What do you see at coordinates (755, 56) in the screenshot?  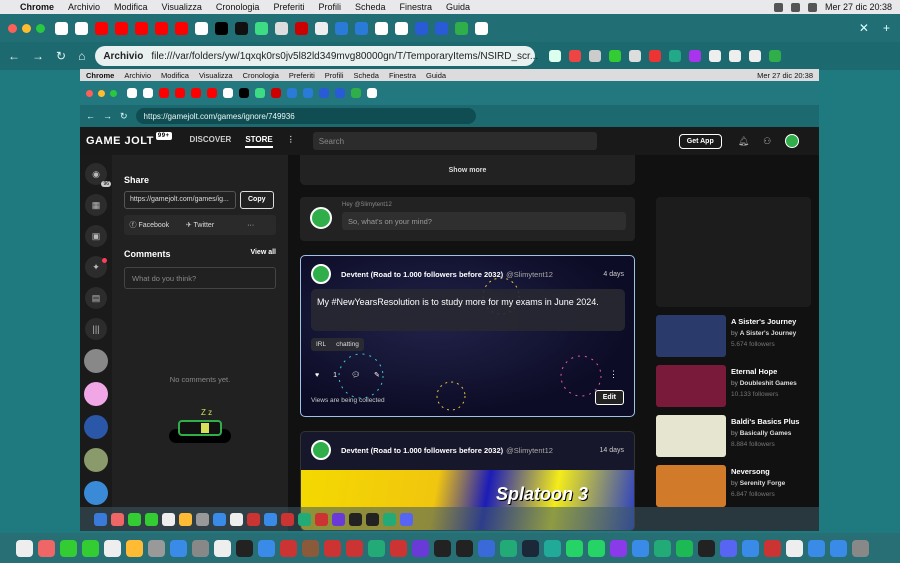 I see `sidebar-icon` at bounding box center [755, 56].